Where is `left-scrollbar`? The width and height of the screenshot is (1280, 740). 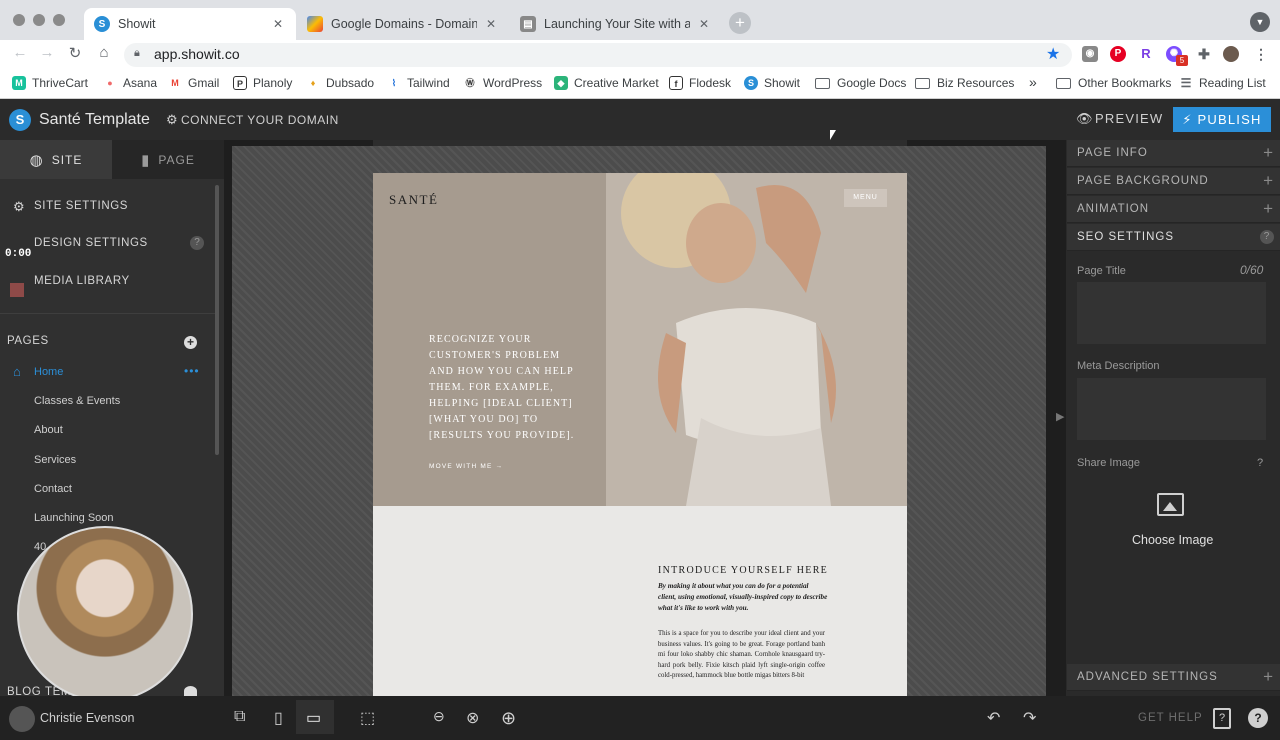
left-scrollbar is located at coordinates (217, 320).